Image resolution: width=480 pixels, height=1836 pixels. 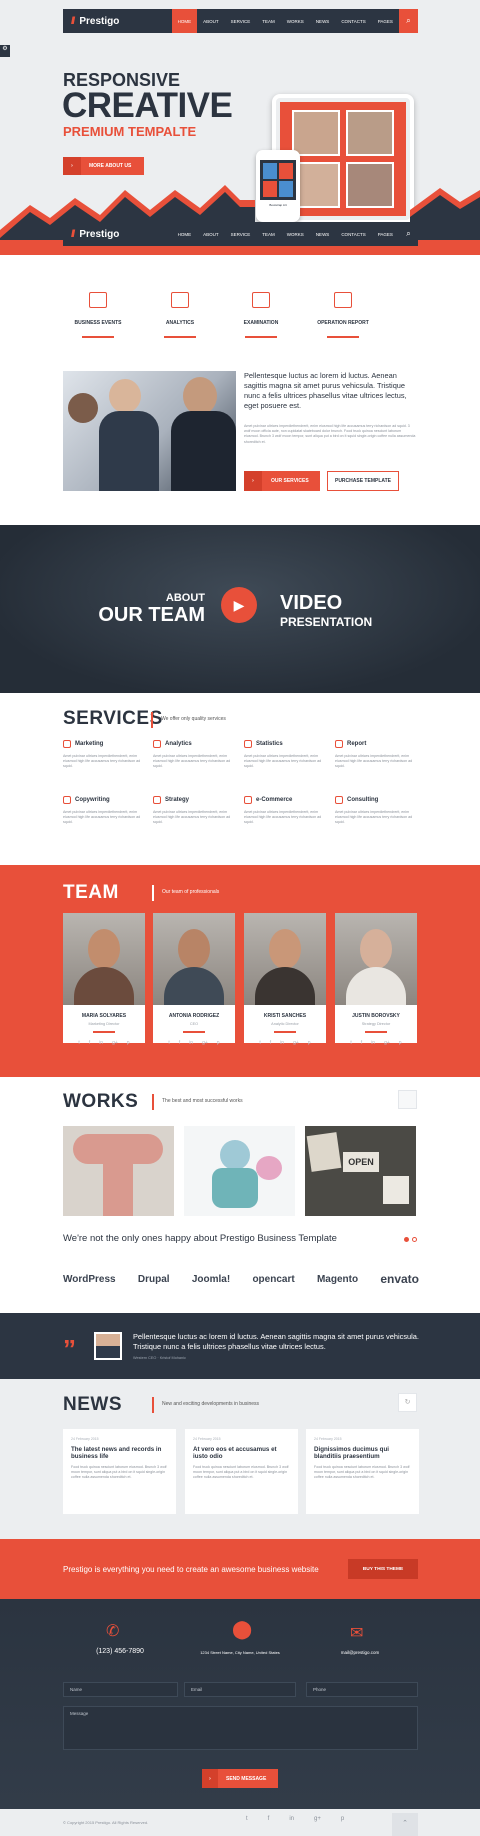 I want to click on works-filter-button, so click(x=407, y=1099).